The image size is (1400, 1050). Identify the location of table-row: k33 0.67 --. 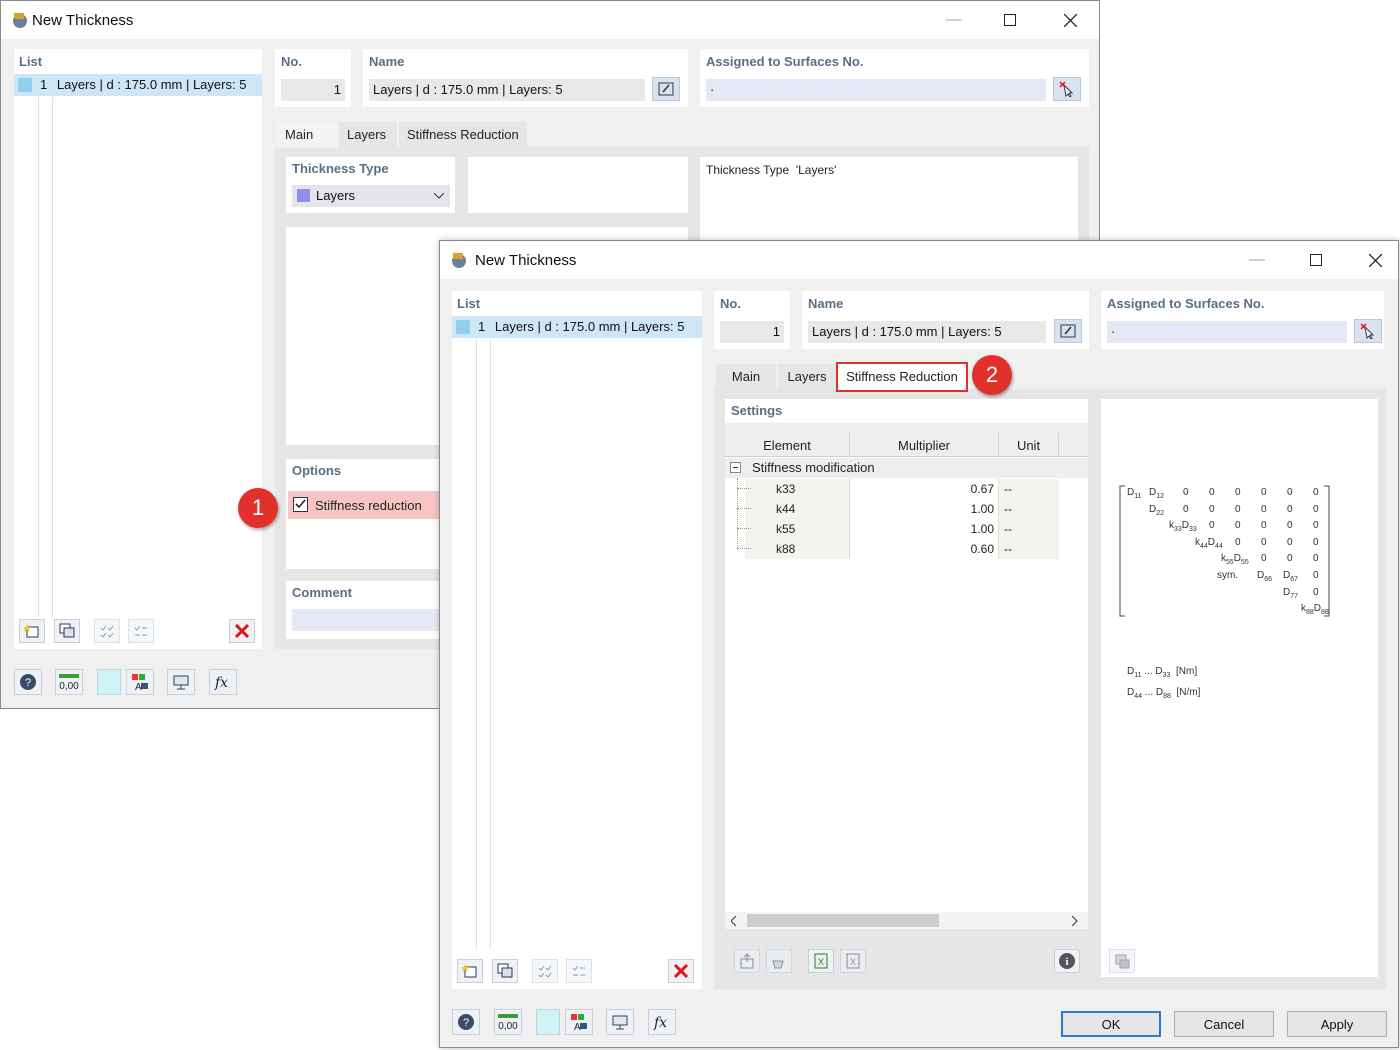
(906, 489).